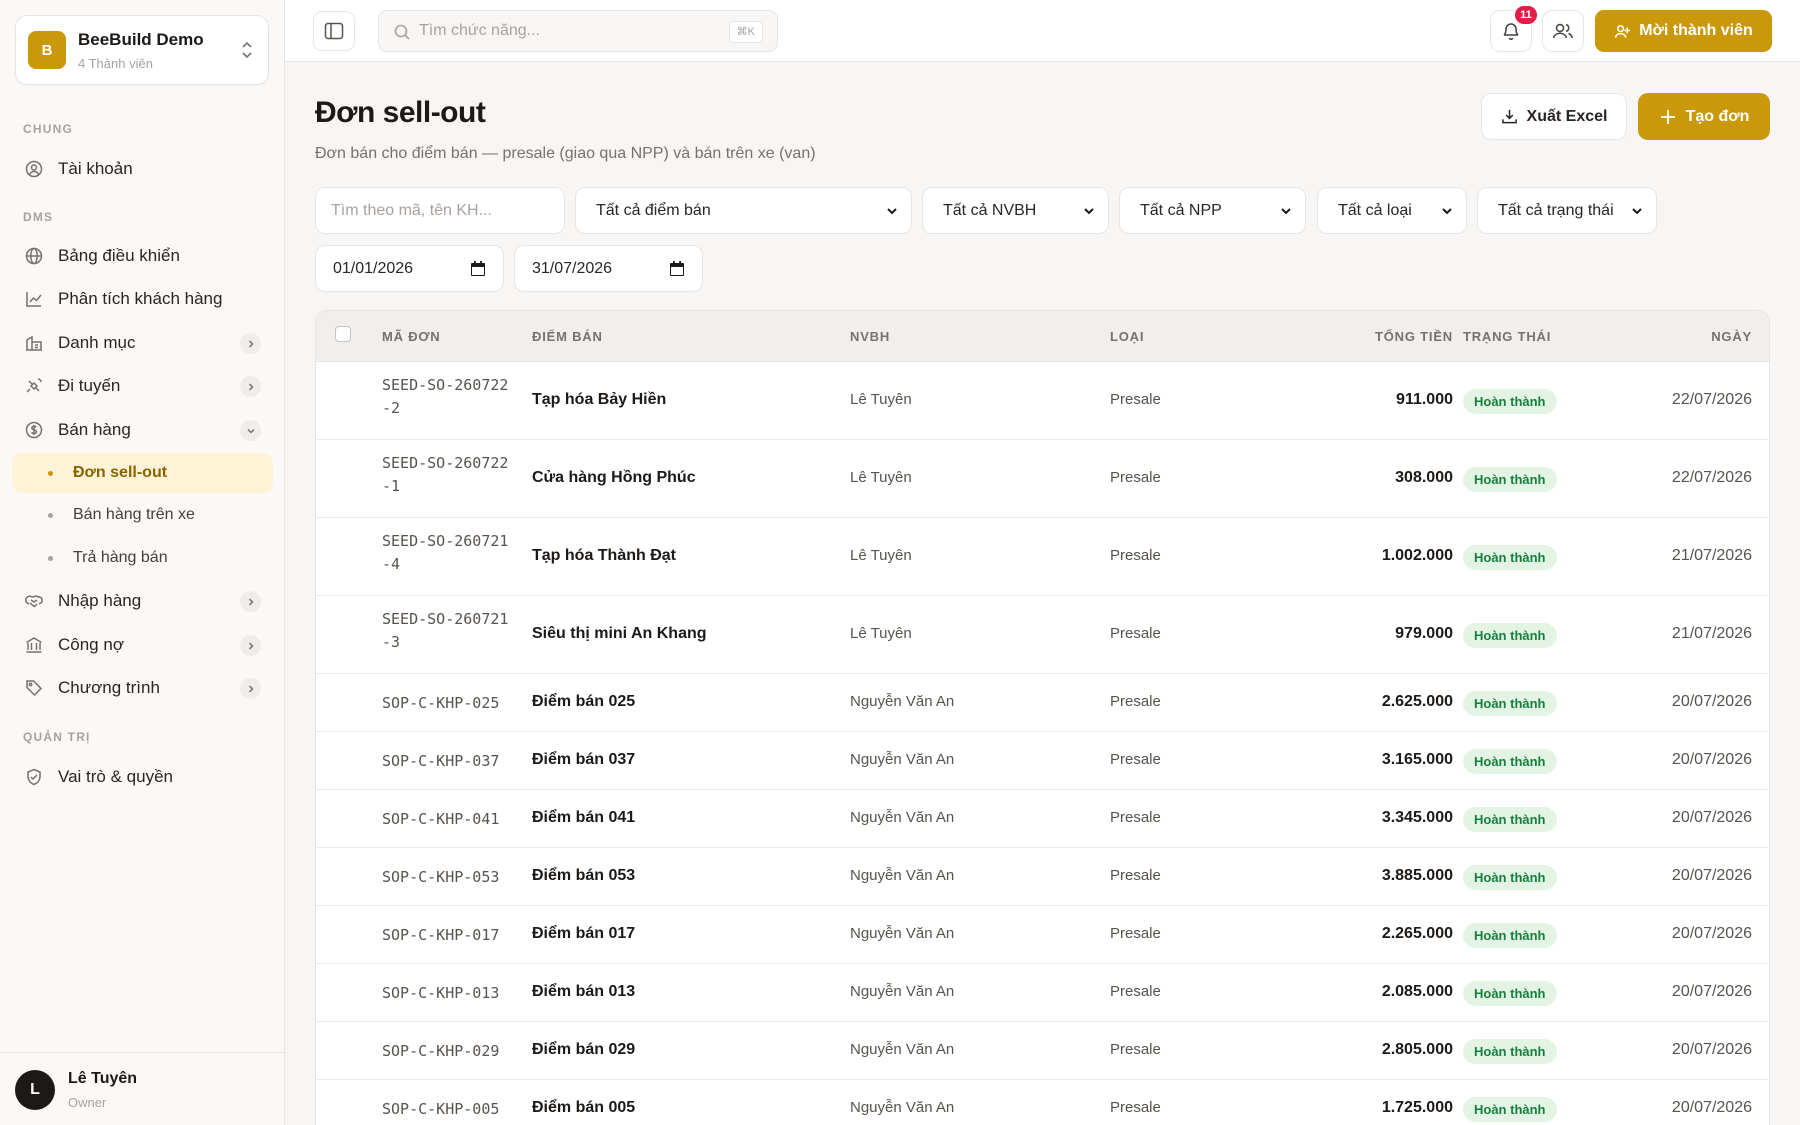 The height and width of the screenshot is (1125, 1800). I want to click on order-total: 2.265.000, so click(1417, 933).